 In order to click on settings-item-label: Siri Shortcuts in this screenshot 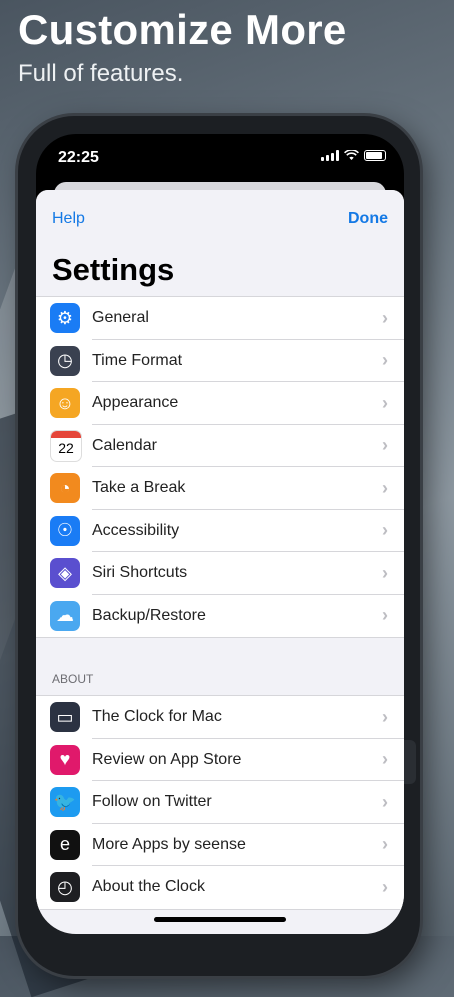, I will do `click(140, 573)`.